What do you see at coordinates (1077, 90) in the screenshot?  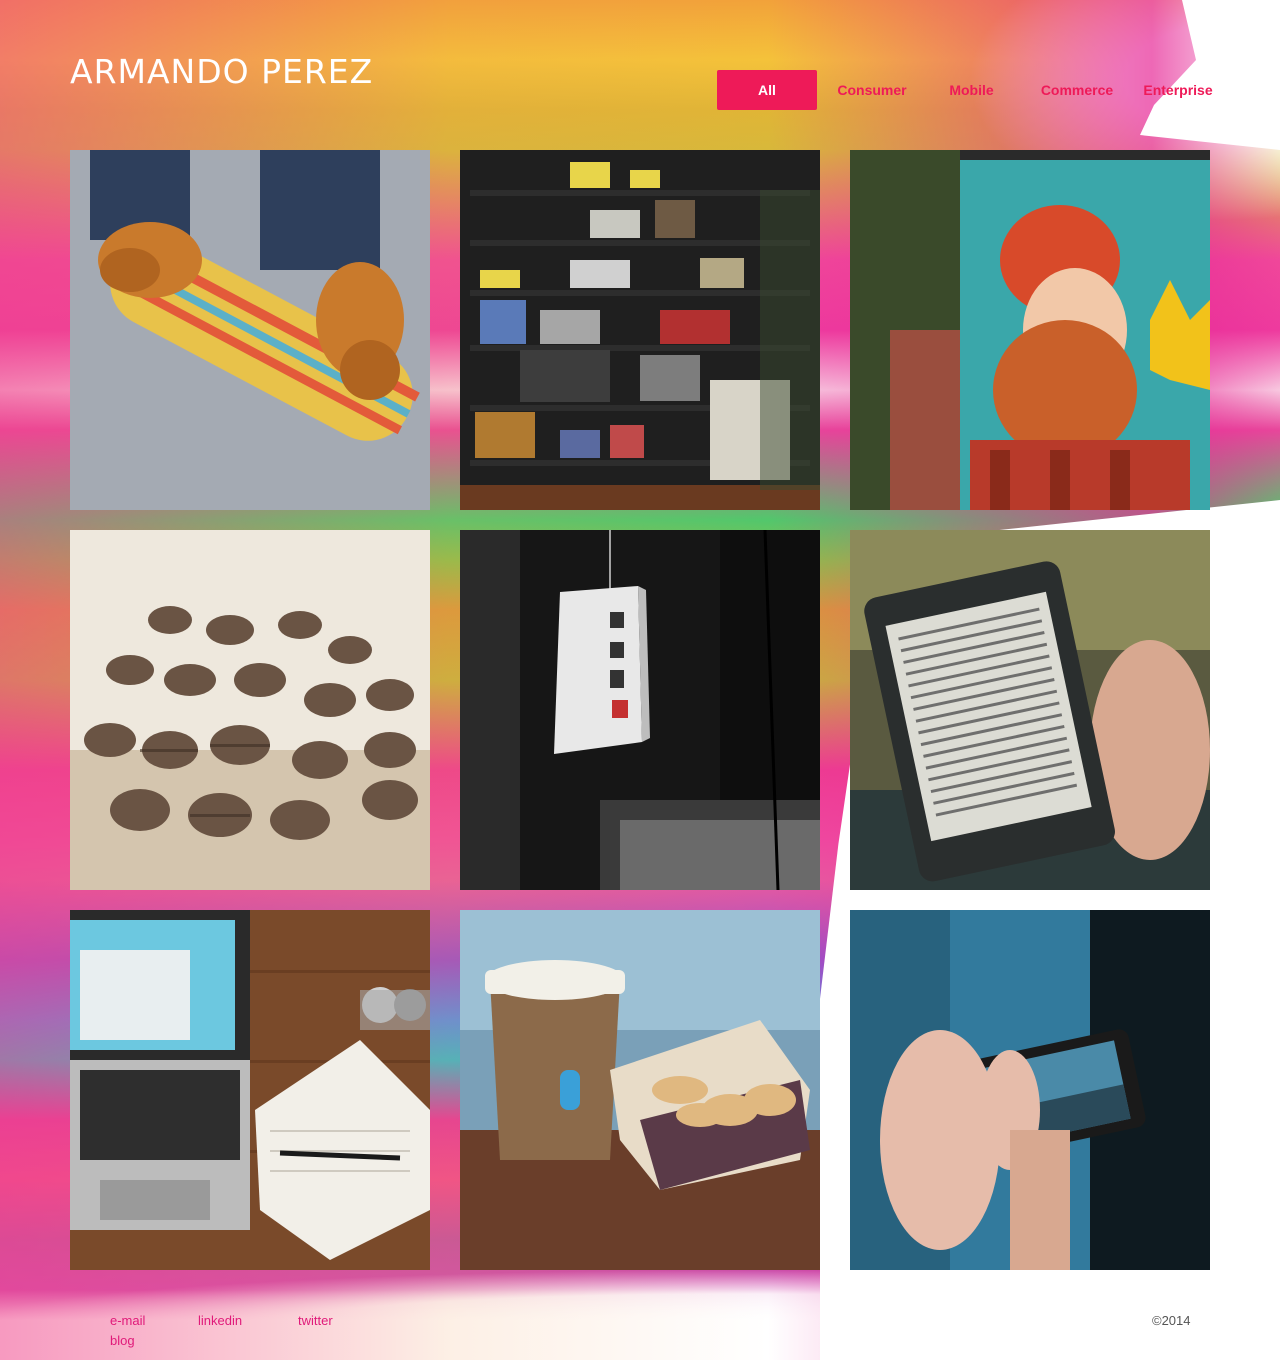 I see `filter-commerce: Commerce` at bounding box center [1077, 90].